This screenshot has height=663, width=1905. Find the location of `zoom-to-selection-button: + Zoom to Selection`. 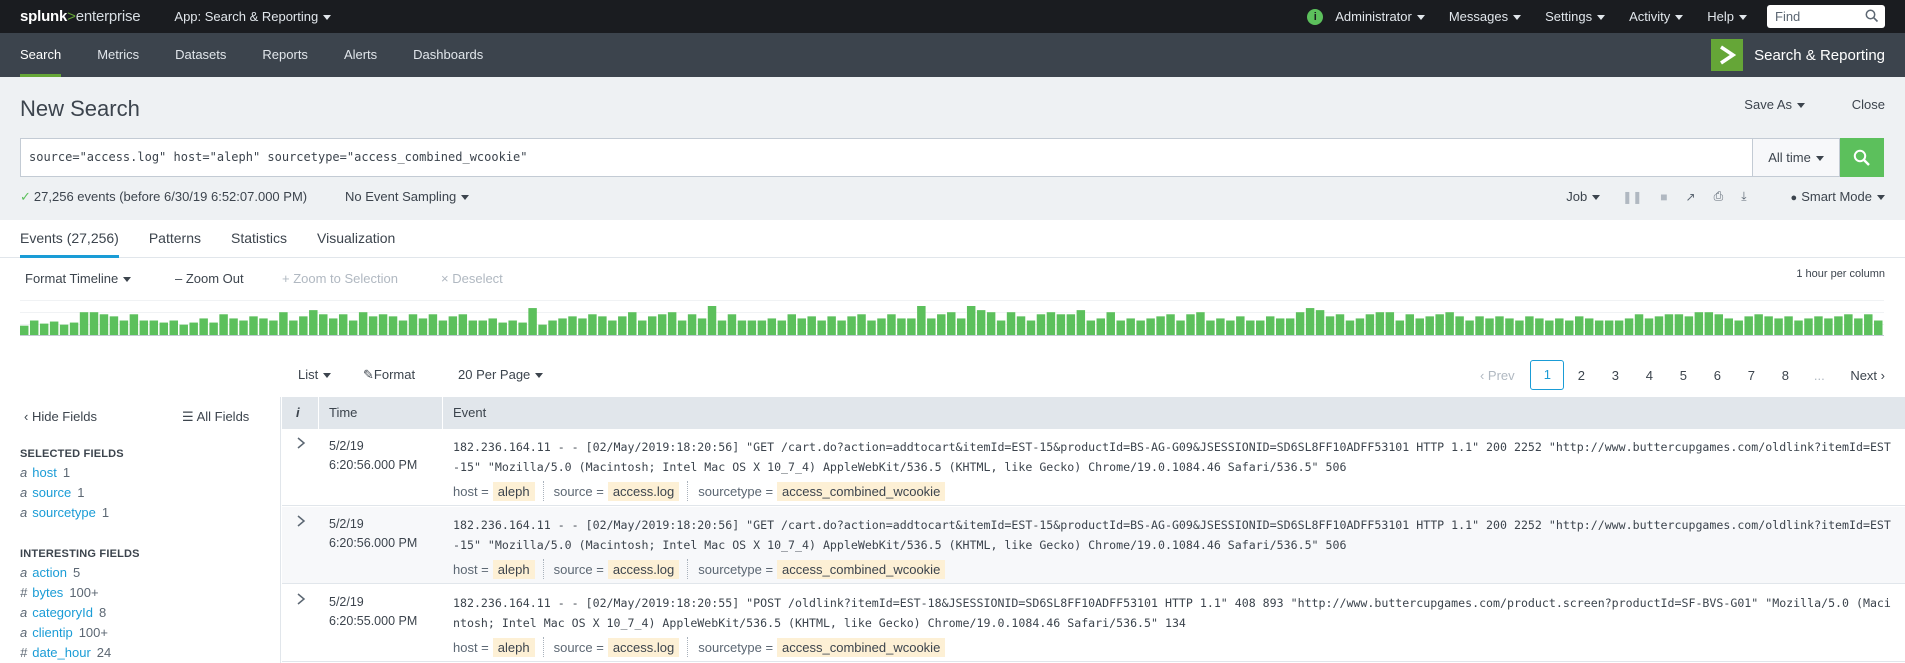

zoom-to-selection-button: + Zoom to Selection is located at coordinates (340, 278).